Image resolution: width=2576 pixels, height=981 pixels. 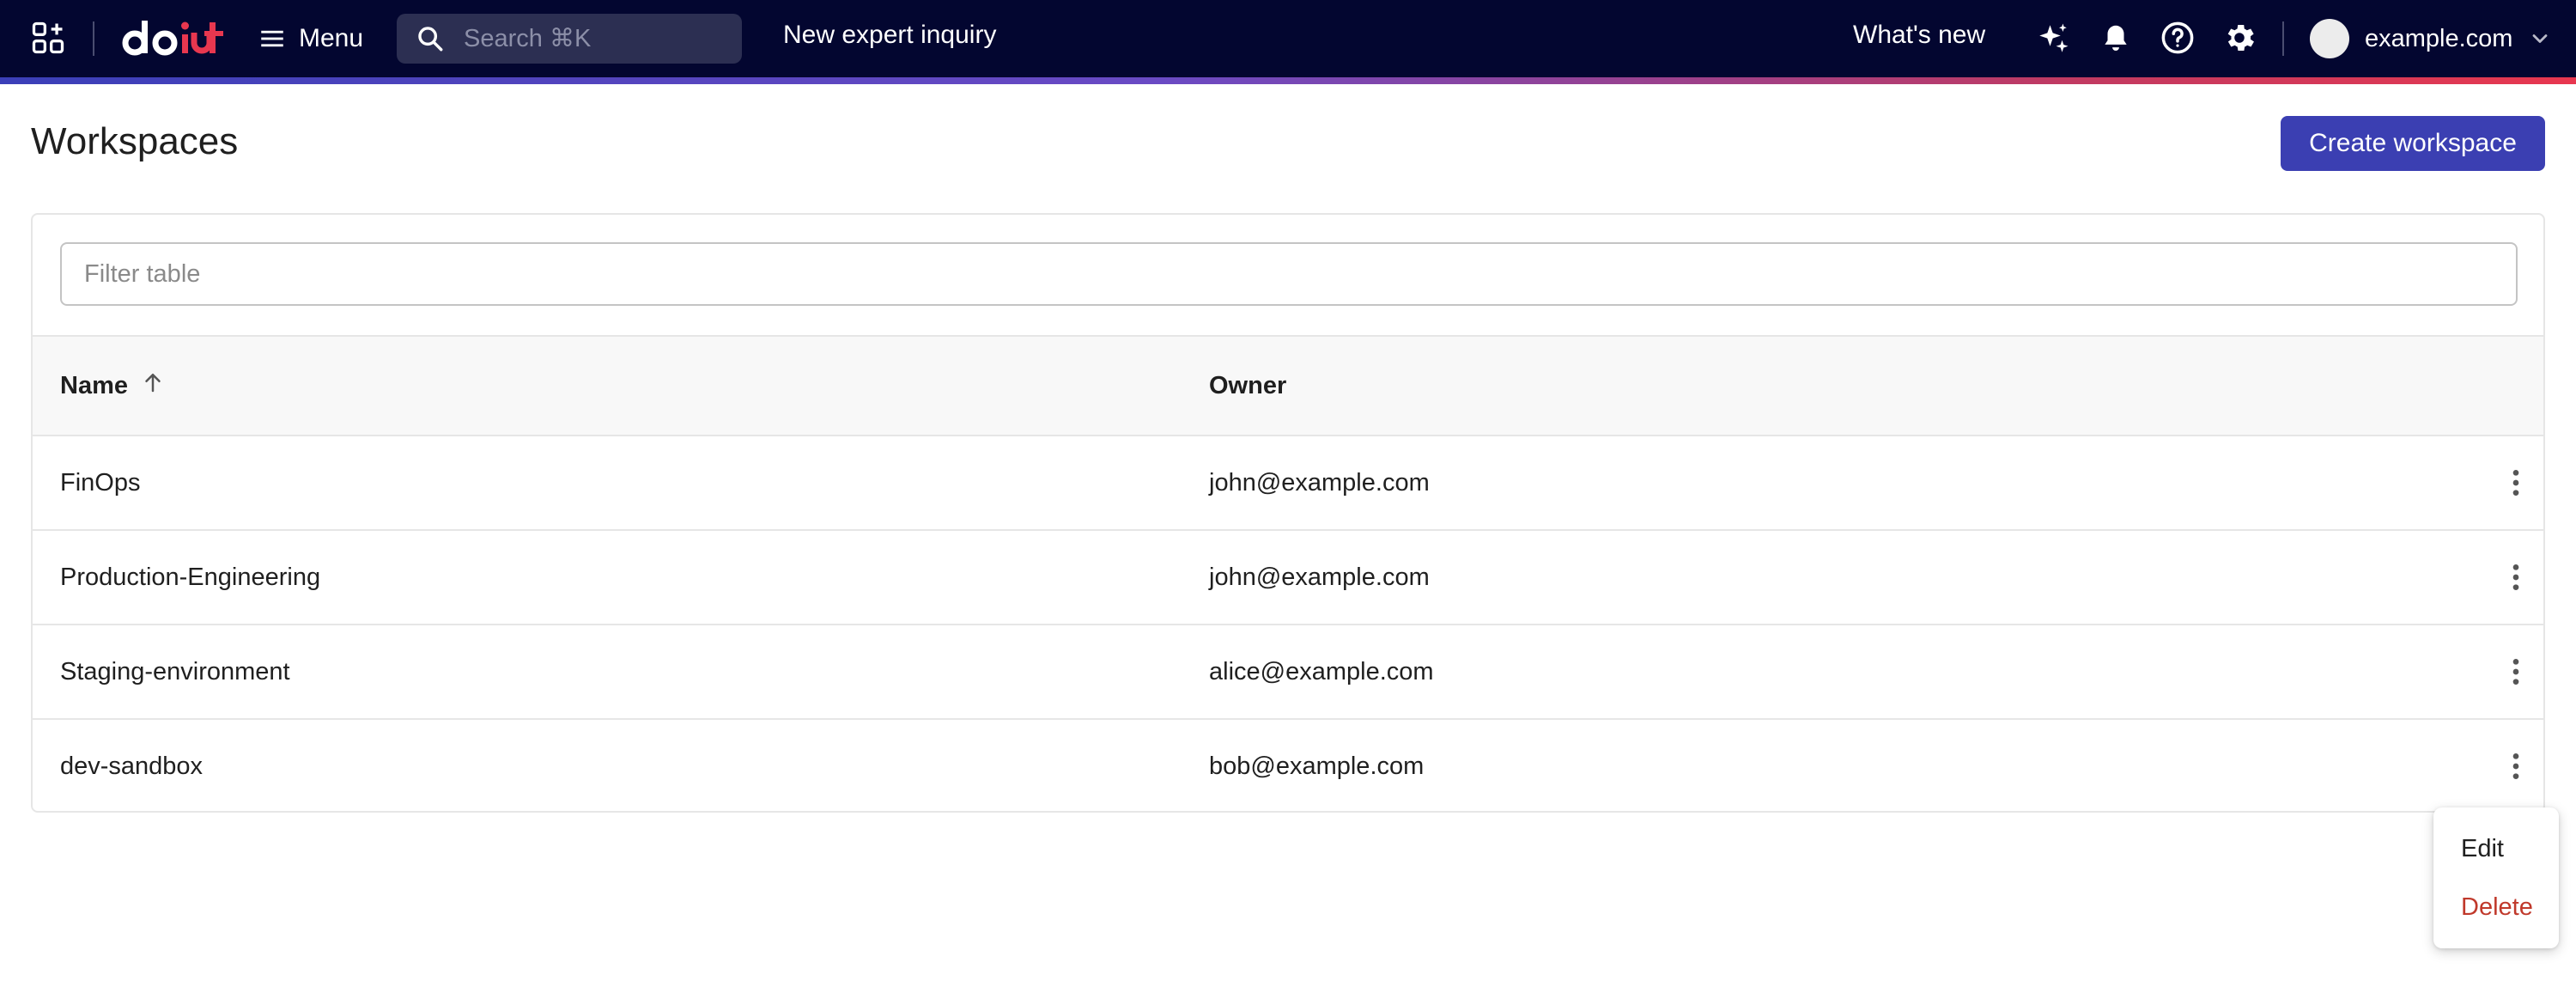 What do you see at coordinates (2239, 38) in the screenshot?
I see `gear-icon` at bounding box center [2239, 38].